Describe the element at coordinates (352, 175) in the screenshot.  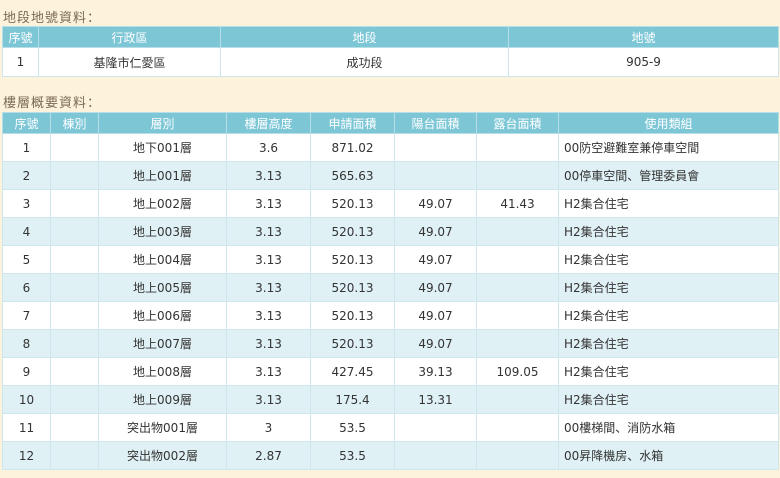
I see `floor-cell-applied-area: 565.63` at that location.